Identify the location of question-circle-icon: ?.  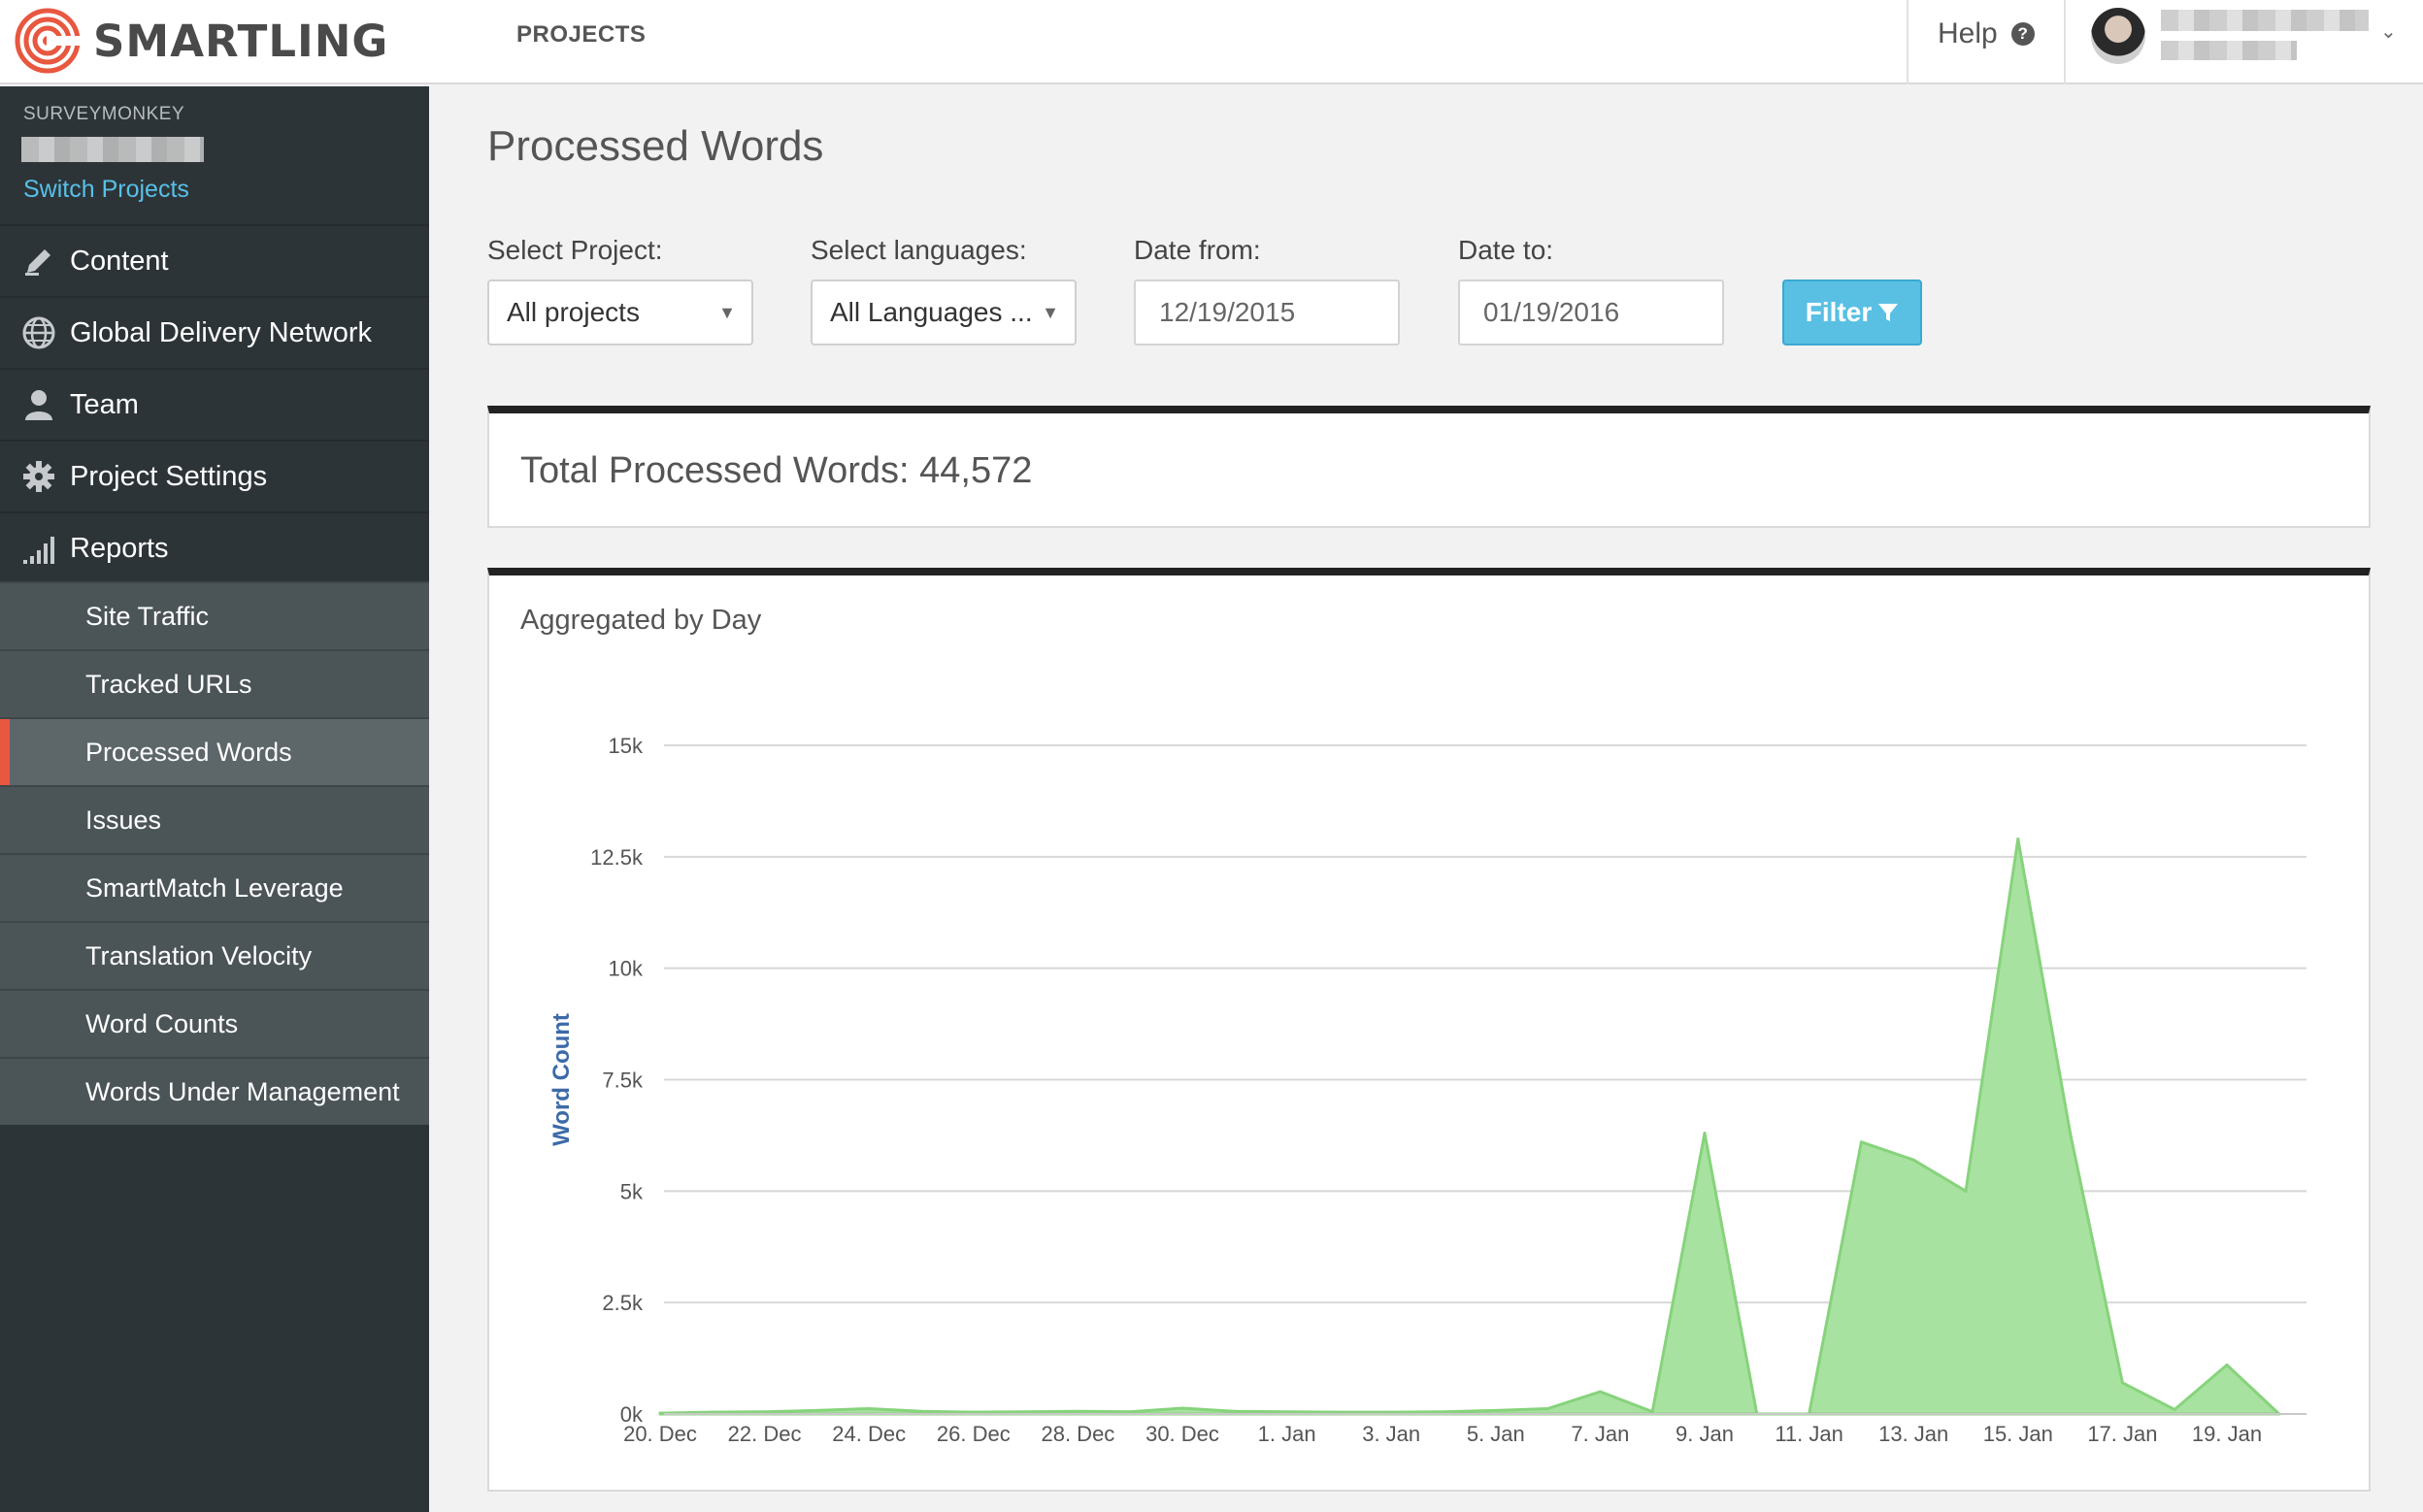
(2022, 34).